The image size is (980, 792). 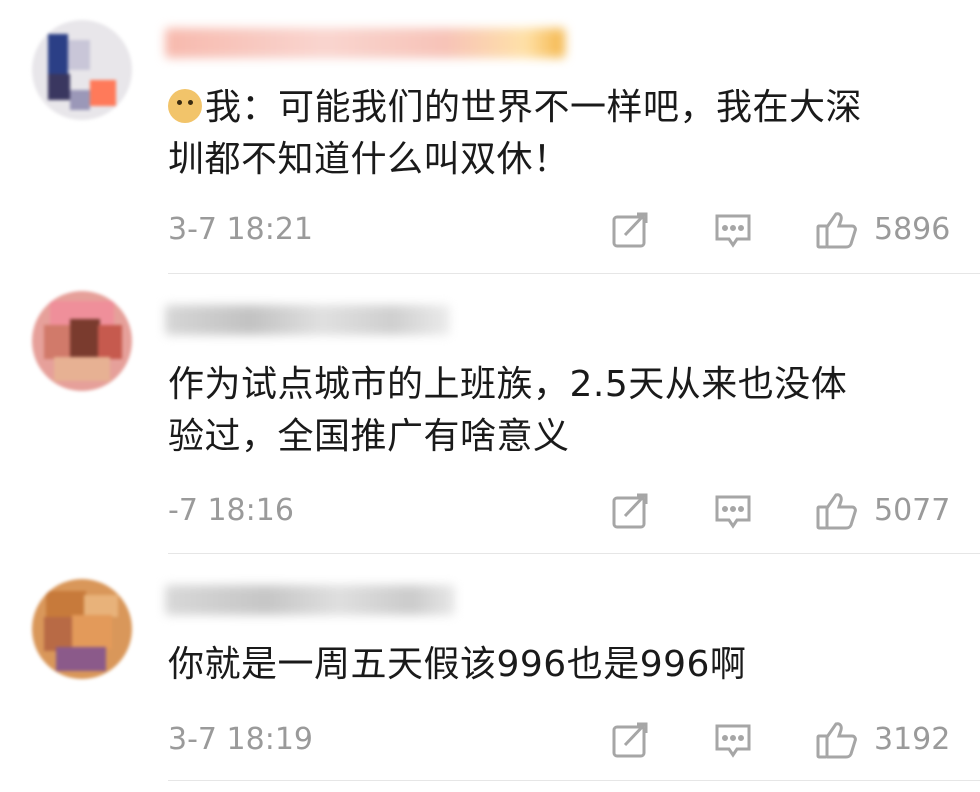 What do you see at coordinates (185, 106) in the screenshot?
I see `doge-emoji-icon` at bounding box center [185, 106].